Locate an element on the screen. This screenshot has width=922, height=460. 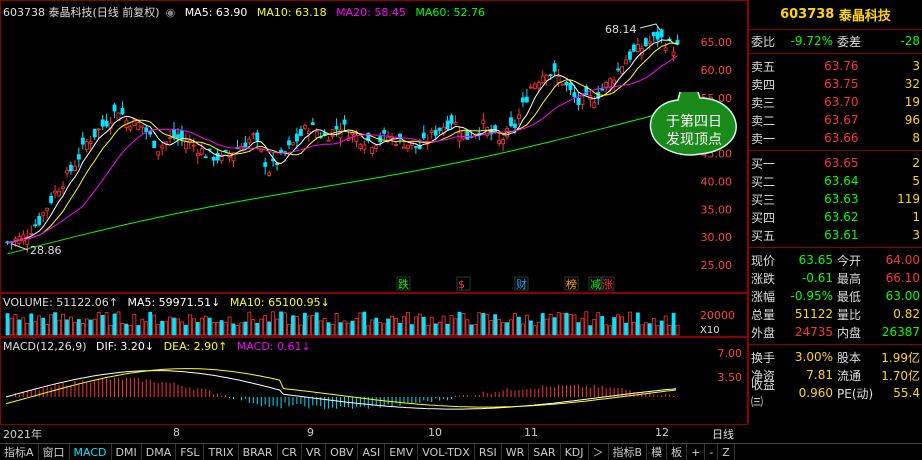
tab-22: + is located at coordinates (696, 451).